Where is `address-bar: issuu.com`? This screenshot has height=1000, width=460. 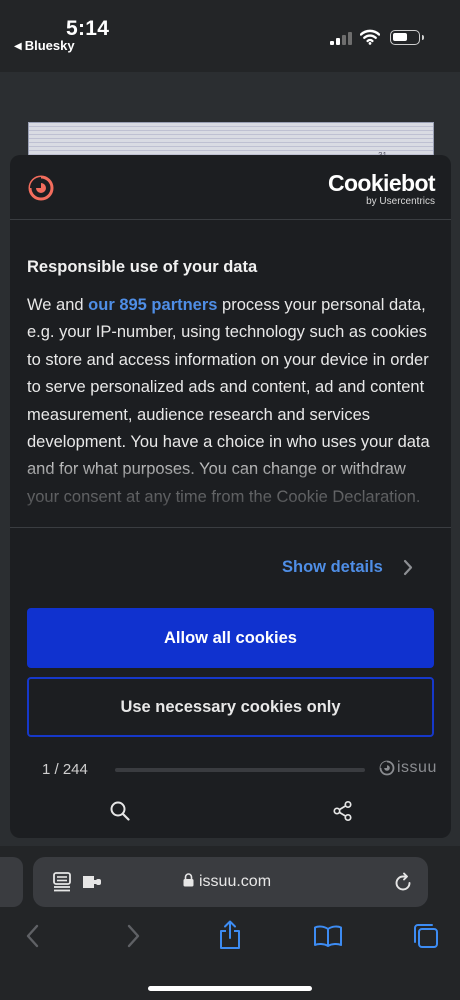
address-bar: issuu.com is located at coordinates (230, 882).